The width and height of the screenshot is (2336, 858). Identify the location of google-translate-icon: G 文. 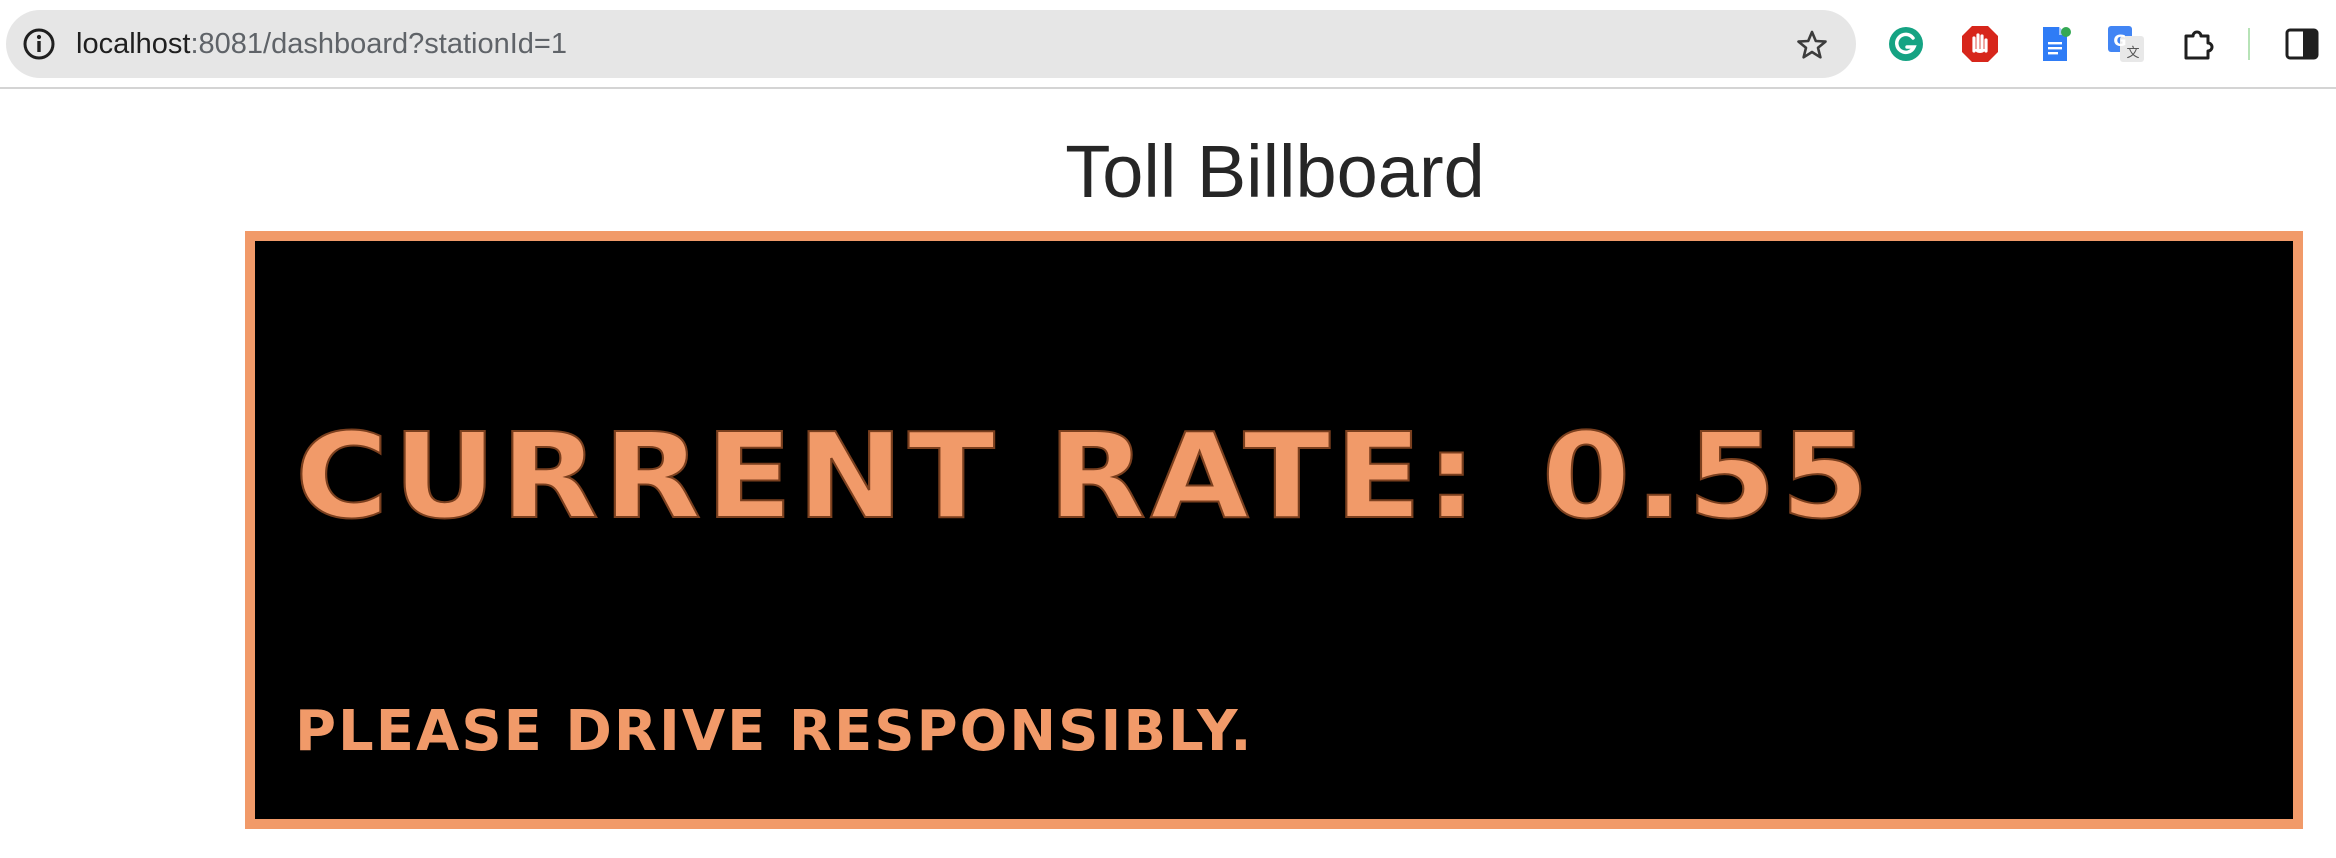
(2126, 44).